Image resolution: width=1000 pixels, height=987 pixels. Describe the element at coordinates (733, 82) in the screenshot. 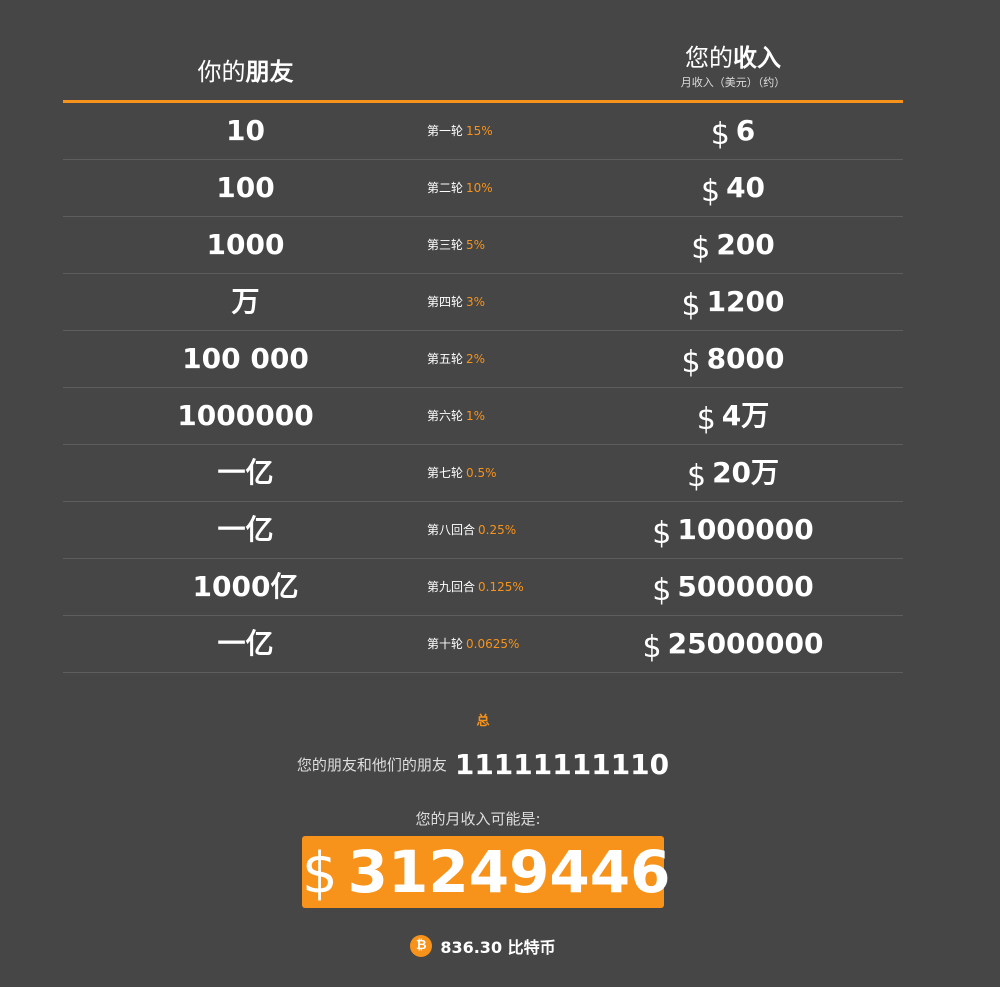

I see `income-header-subtitle: 月收入（美元）（约）` at that location.